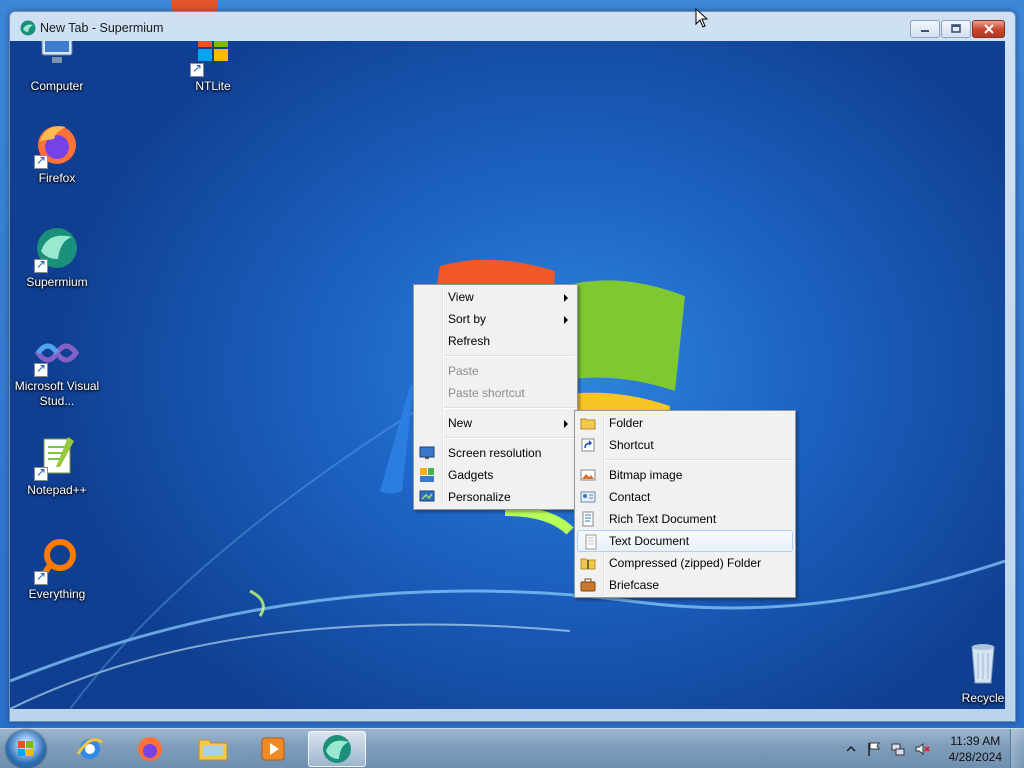  What do you see at coordinates (685, 445) in the screenshot?
I see `submenu-item-shortcut: Shortcut` at bounding box center [685, 445].